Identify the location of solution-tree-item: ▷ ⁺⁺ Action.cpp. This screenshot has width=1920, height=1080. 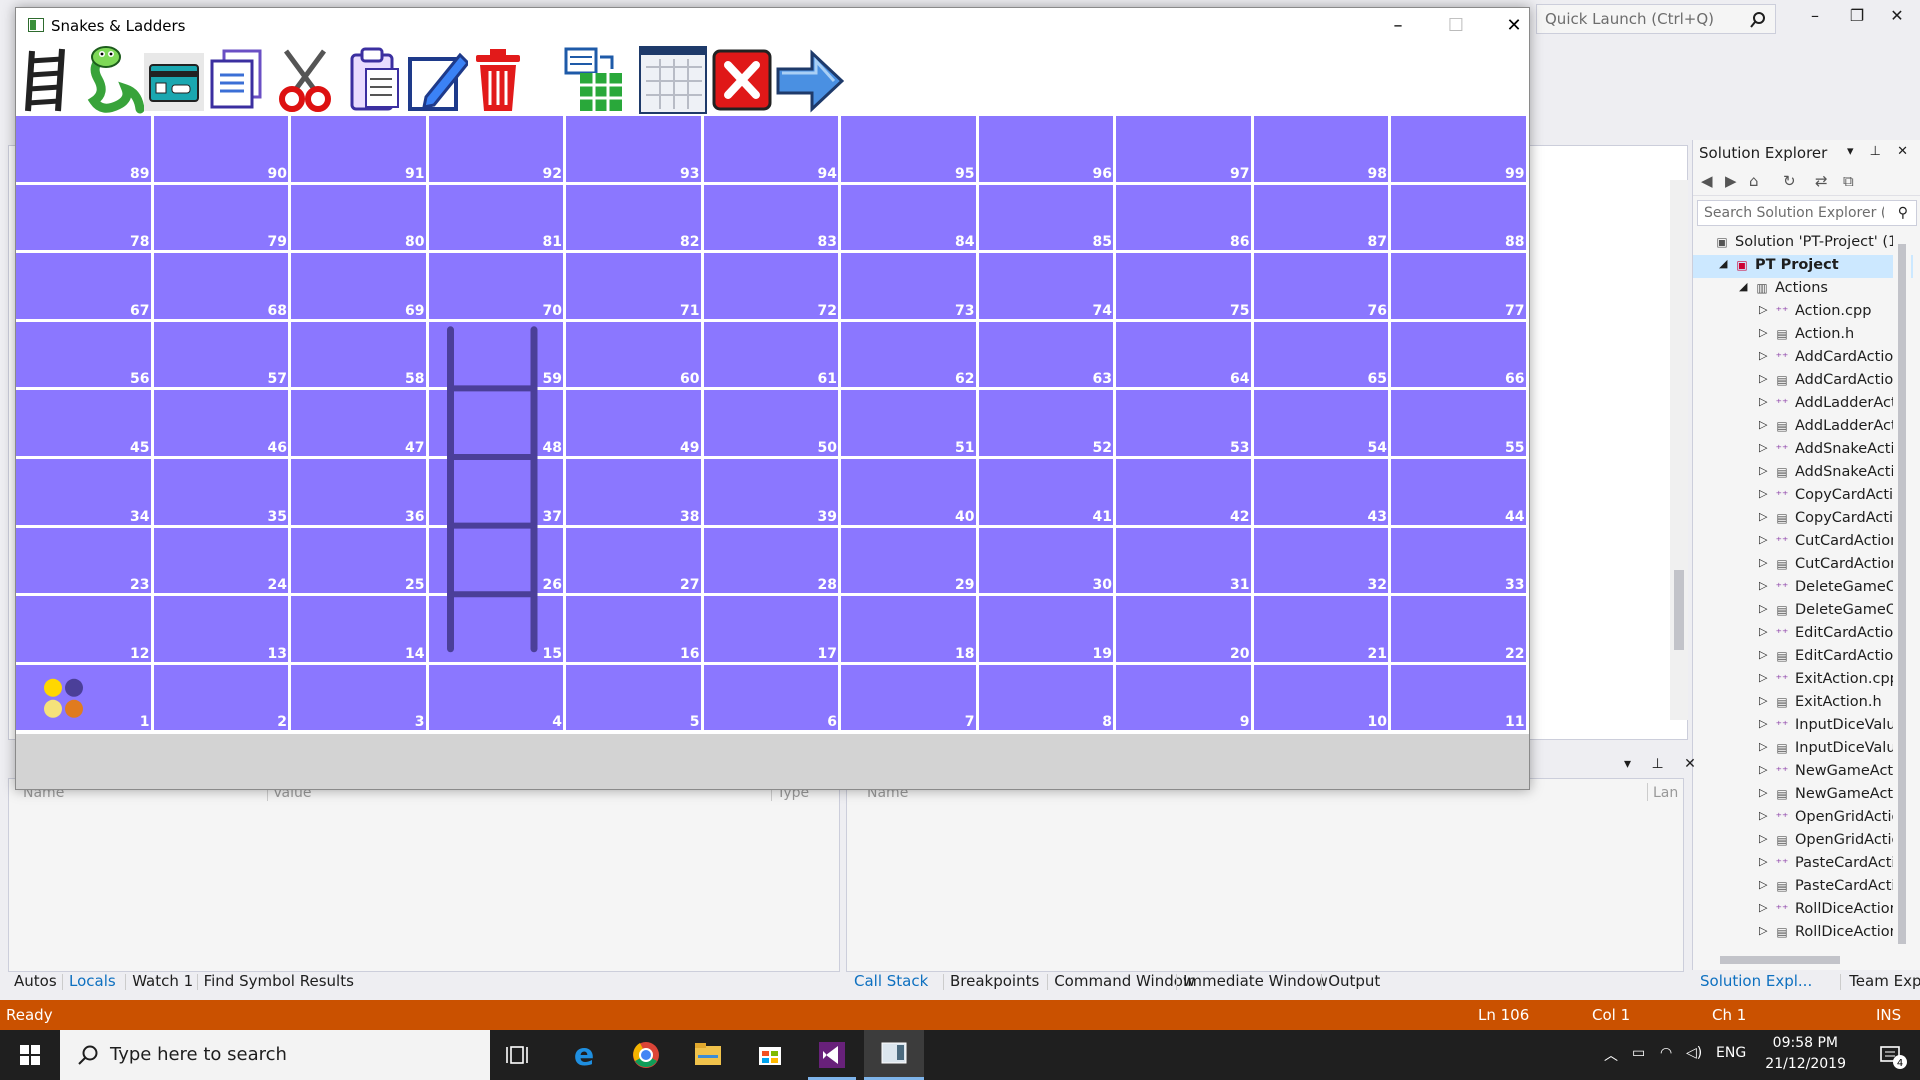
(1803, 312).